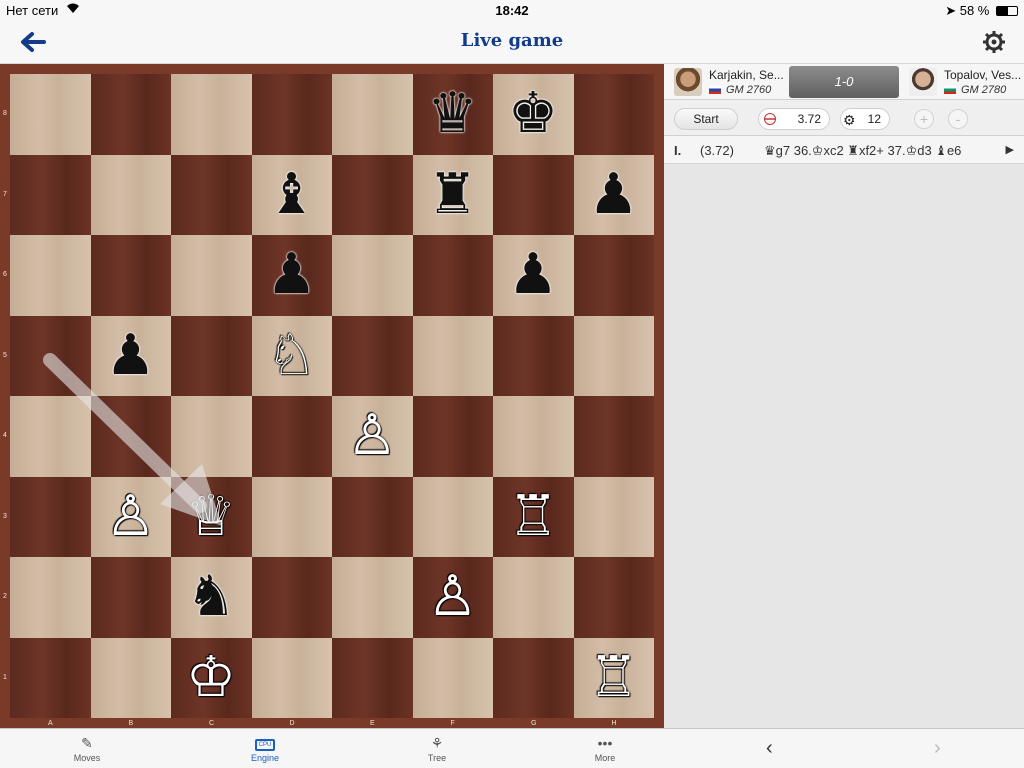 The height and width of the screenshot is (768, 1024). What do you see at coordinates (863, 150) in the screenshot?
I see `line-moves: ♛g7 36.♔xc2 ♜xf2+ 37.♔d3 ♝e6` at bounding box center [863, 150].